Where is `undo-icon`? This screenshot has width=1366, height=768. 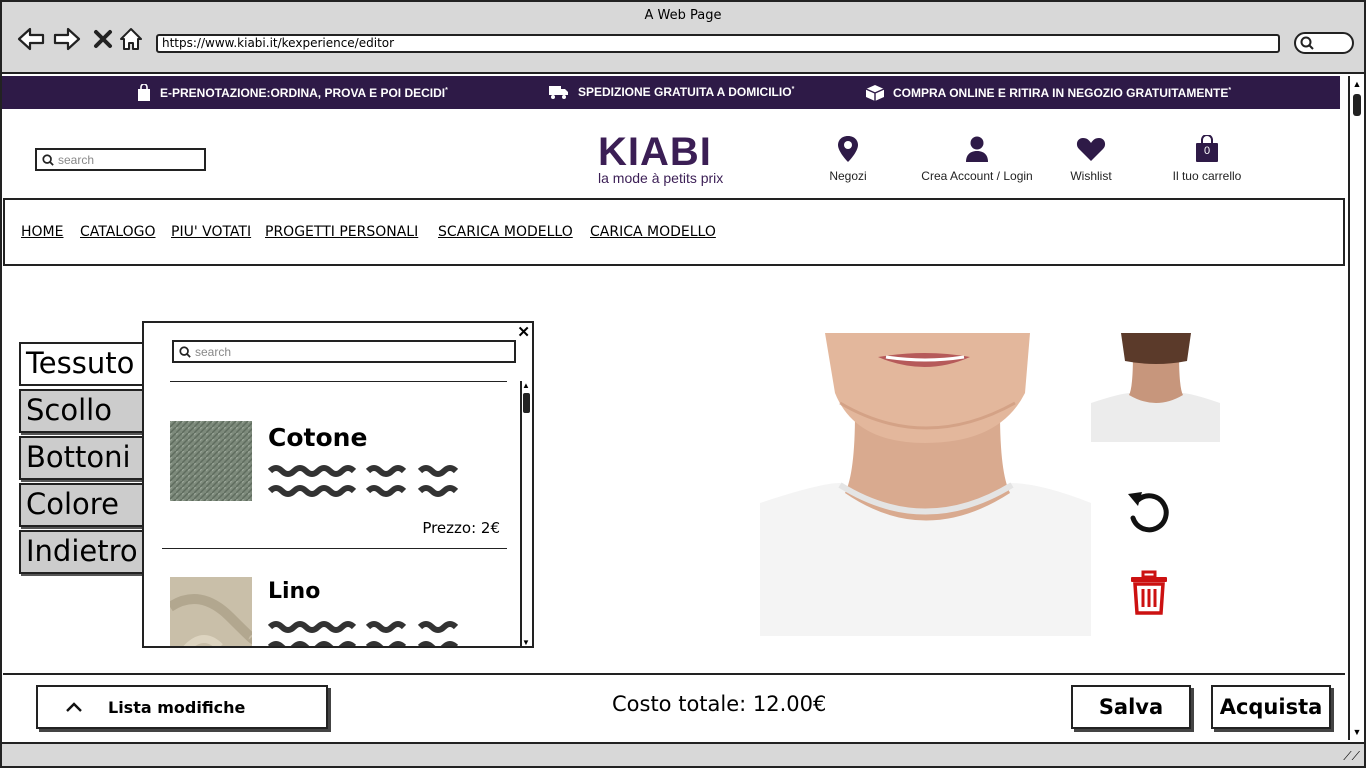 undo-icon is located at coordinates (1149, 512).